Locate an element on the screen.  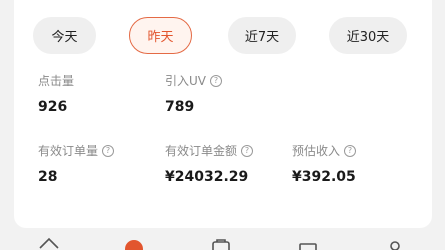
bag-icon is located at coordinates (221, 243).